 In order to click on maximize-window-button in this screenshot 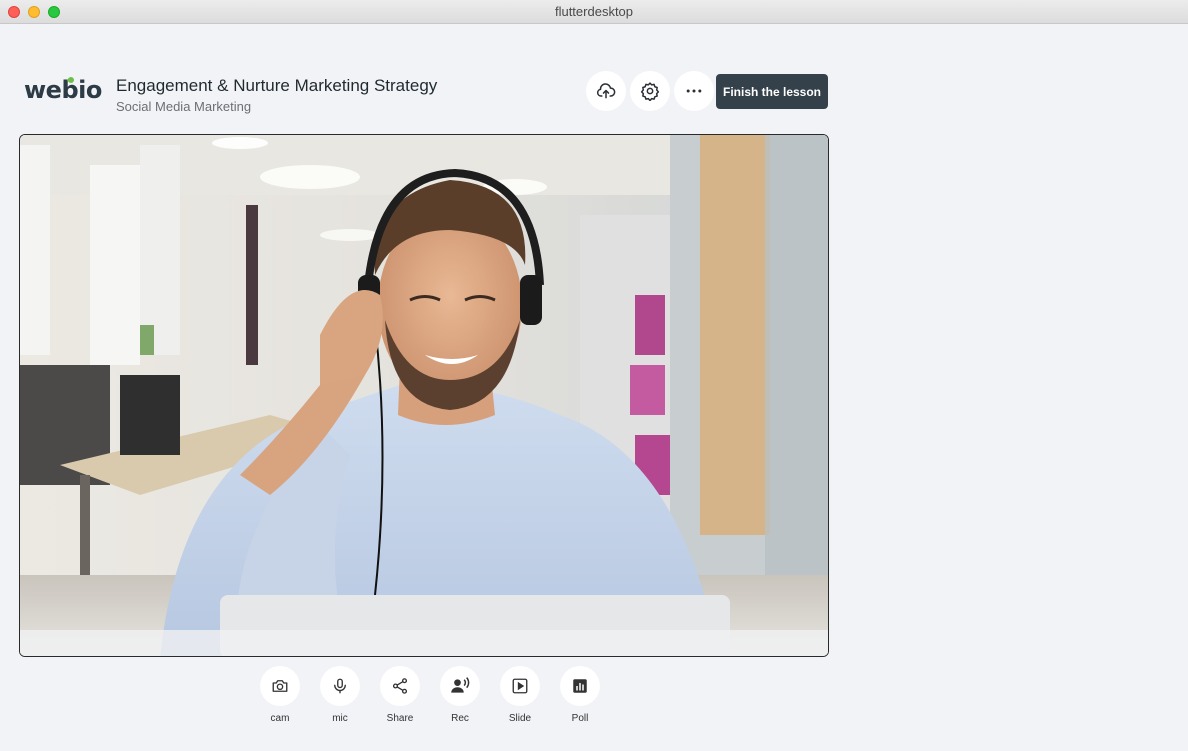, I will do `click(54, 12)`.